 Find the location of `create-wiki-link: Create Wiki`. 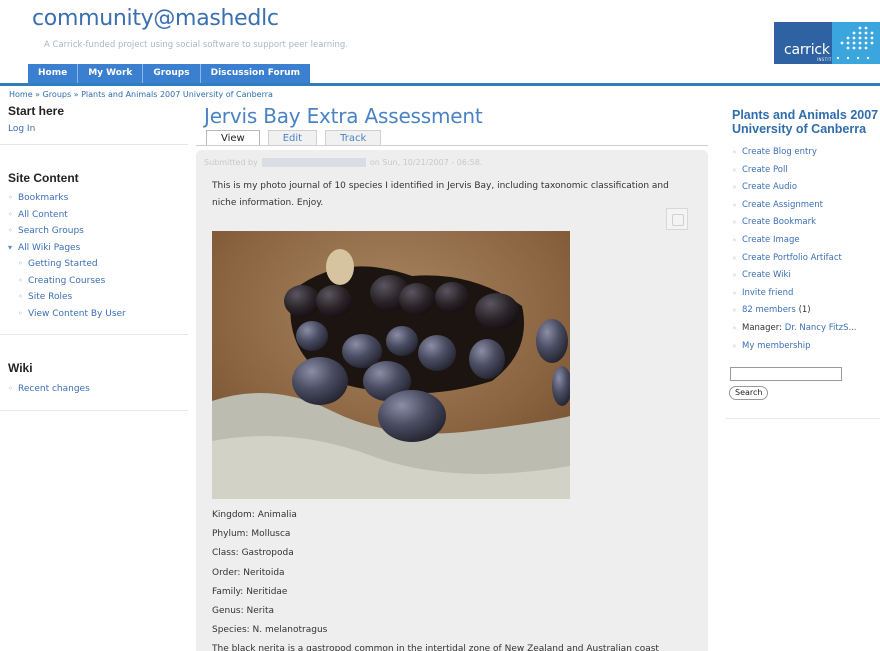

create-wiki-link: Create Wiki is located at coordinates (803, 276).